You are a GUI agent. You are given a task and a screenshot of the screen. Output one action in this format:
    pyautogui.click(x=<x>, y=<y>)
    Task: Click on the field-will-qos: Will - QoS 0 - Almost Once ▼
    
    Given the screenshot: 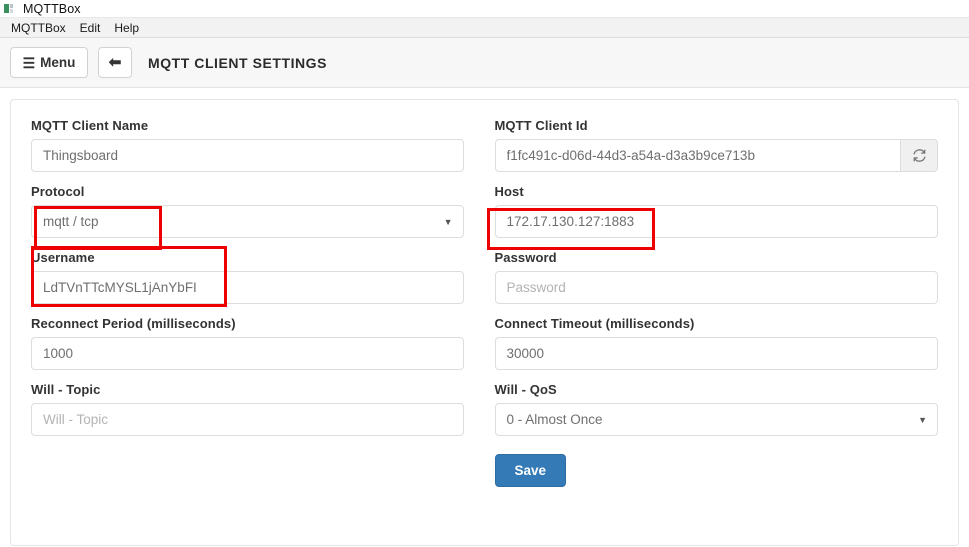 What is the action you would take?
    pyautogui.click(x=711, y=409)
    